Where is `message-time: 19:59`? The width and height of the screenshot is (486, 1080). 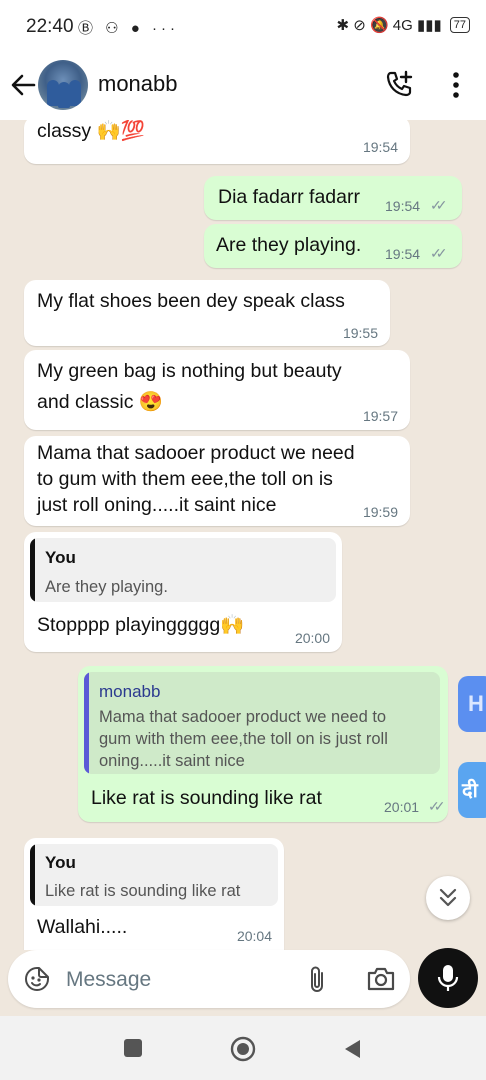
message-time: 19:59 is located at coordinates (380, 512).